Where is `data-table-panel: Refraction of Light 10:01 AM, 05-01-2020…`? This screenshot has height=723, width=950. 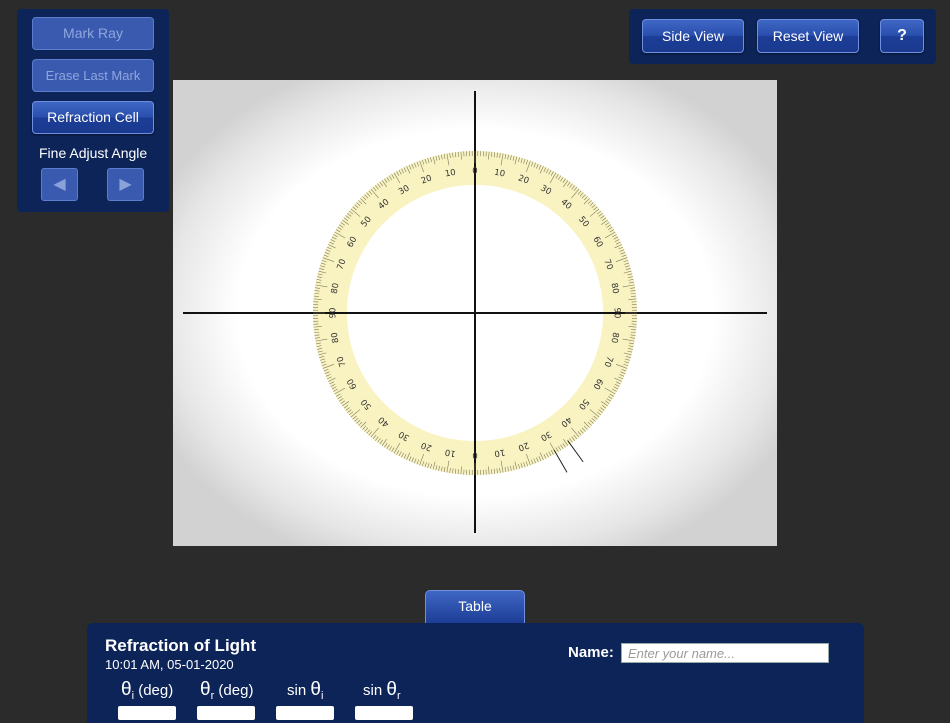 data-table-panel: Refraction of Light 10:01 AM, 05-01-2020… is located at coordinates (475, 673).